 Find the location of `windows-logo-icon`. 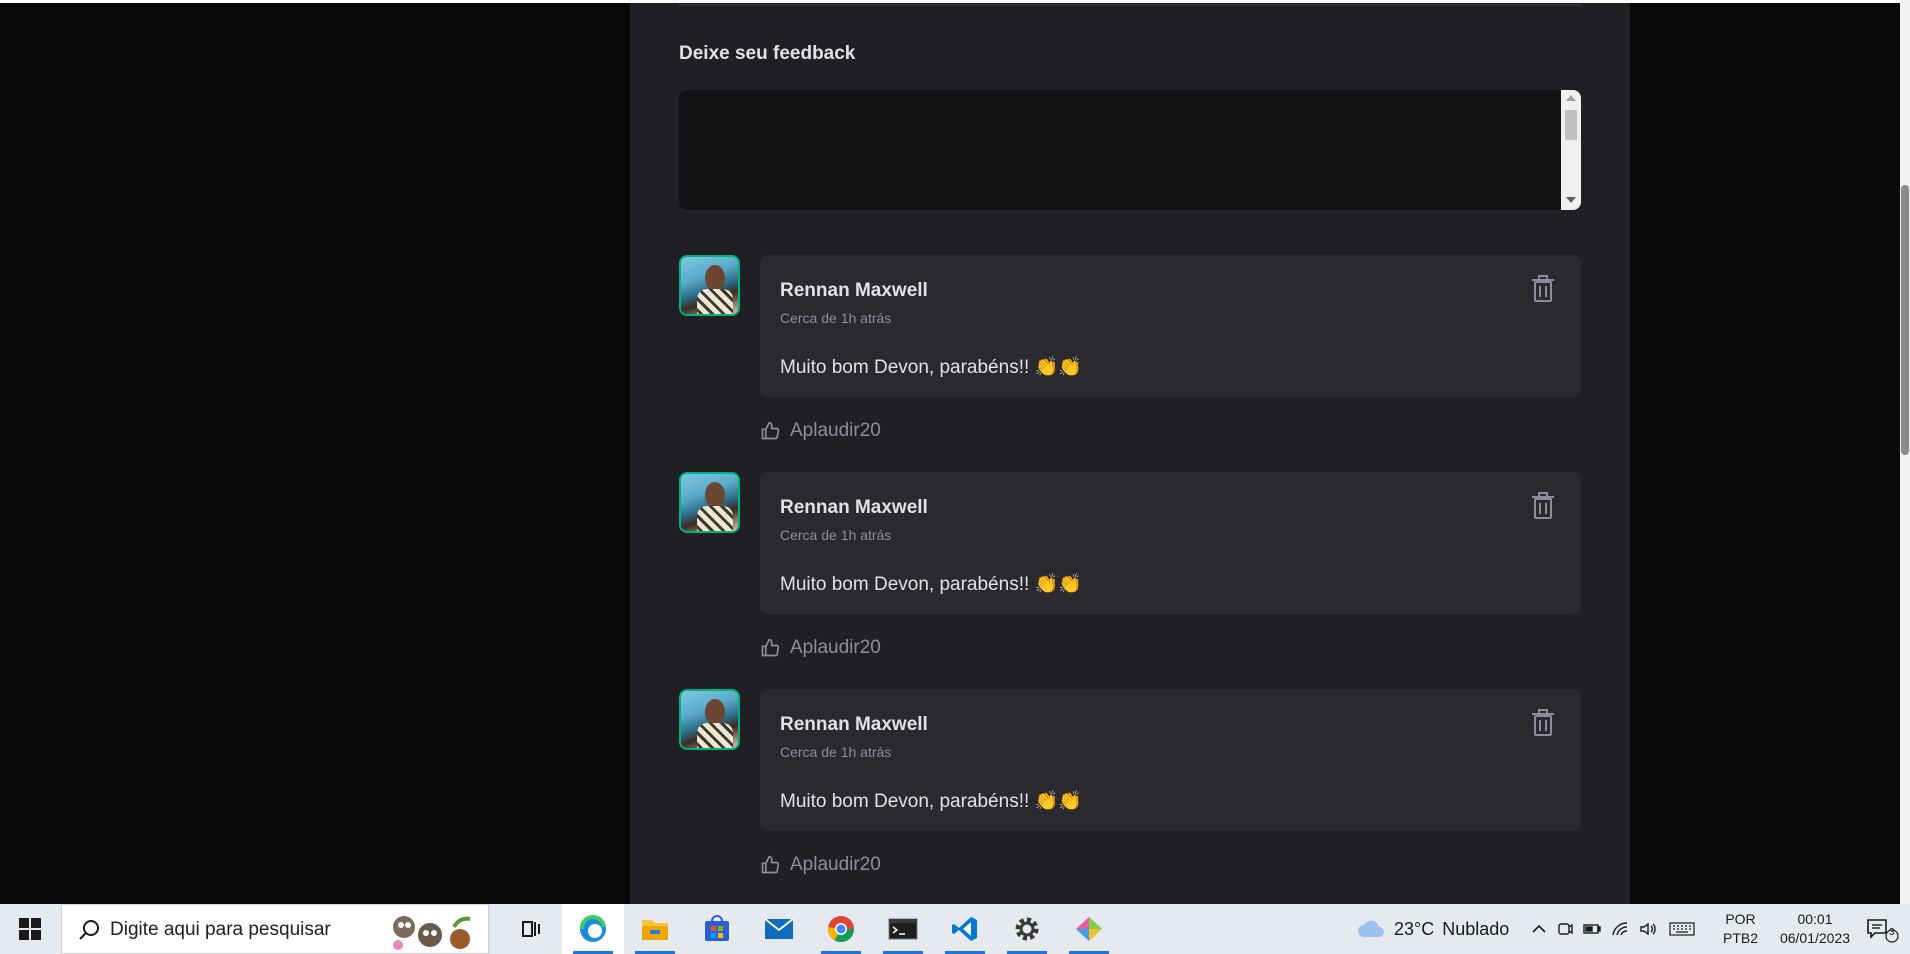

windows-logo-icon is located at coordinates (30, 929).